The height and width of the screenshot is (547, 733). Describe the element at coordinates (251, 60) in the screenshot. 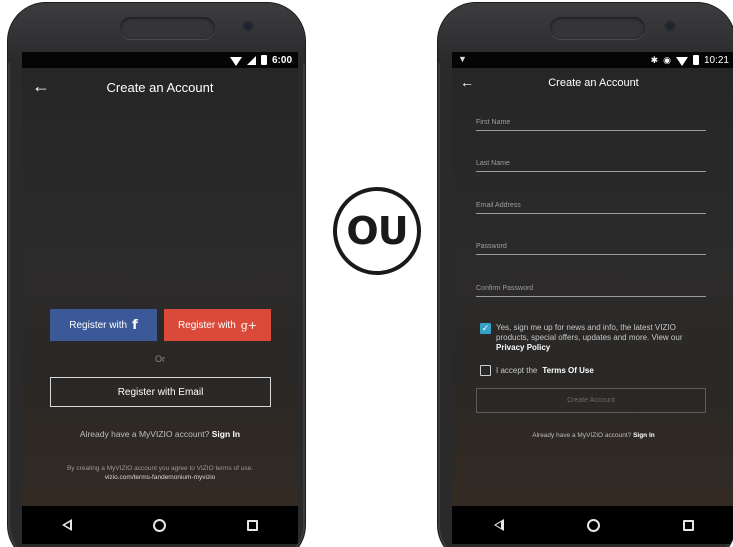

I see `signal-icon` at that location.